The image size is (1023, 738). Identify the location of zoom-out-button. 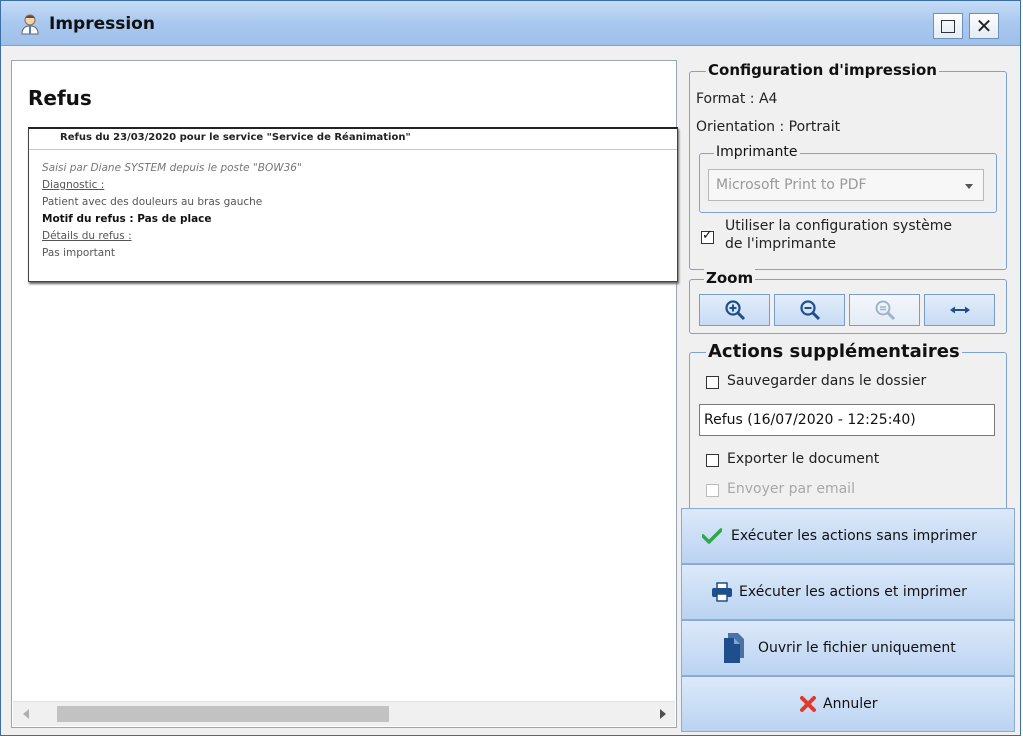
(809, 310).